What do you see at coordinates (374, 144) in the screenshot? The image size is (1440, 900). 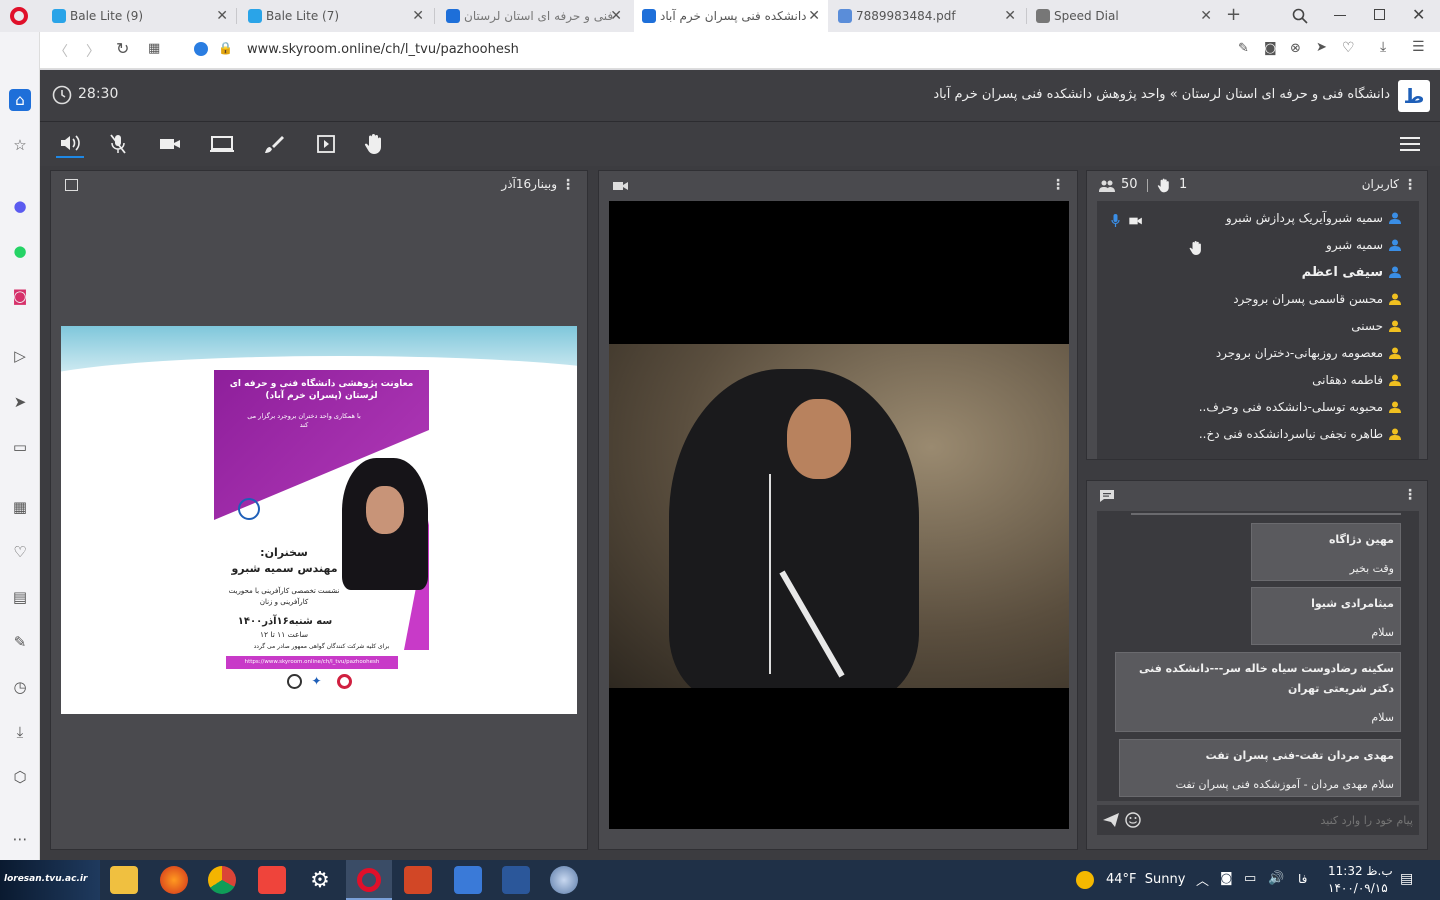 I see `raise-hand-button` at bounding box center [374, 144].